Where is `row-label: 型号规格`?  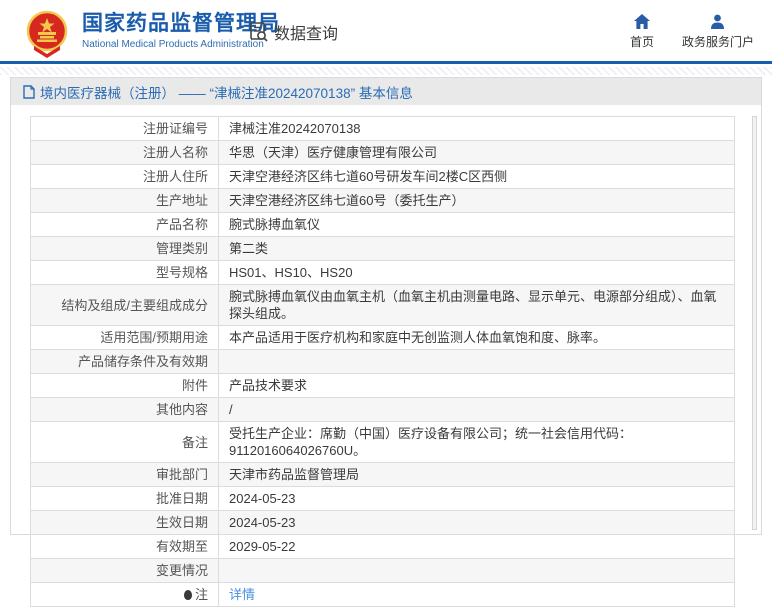 row-label: 型号规格 is located at coordinates (124, 272).